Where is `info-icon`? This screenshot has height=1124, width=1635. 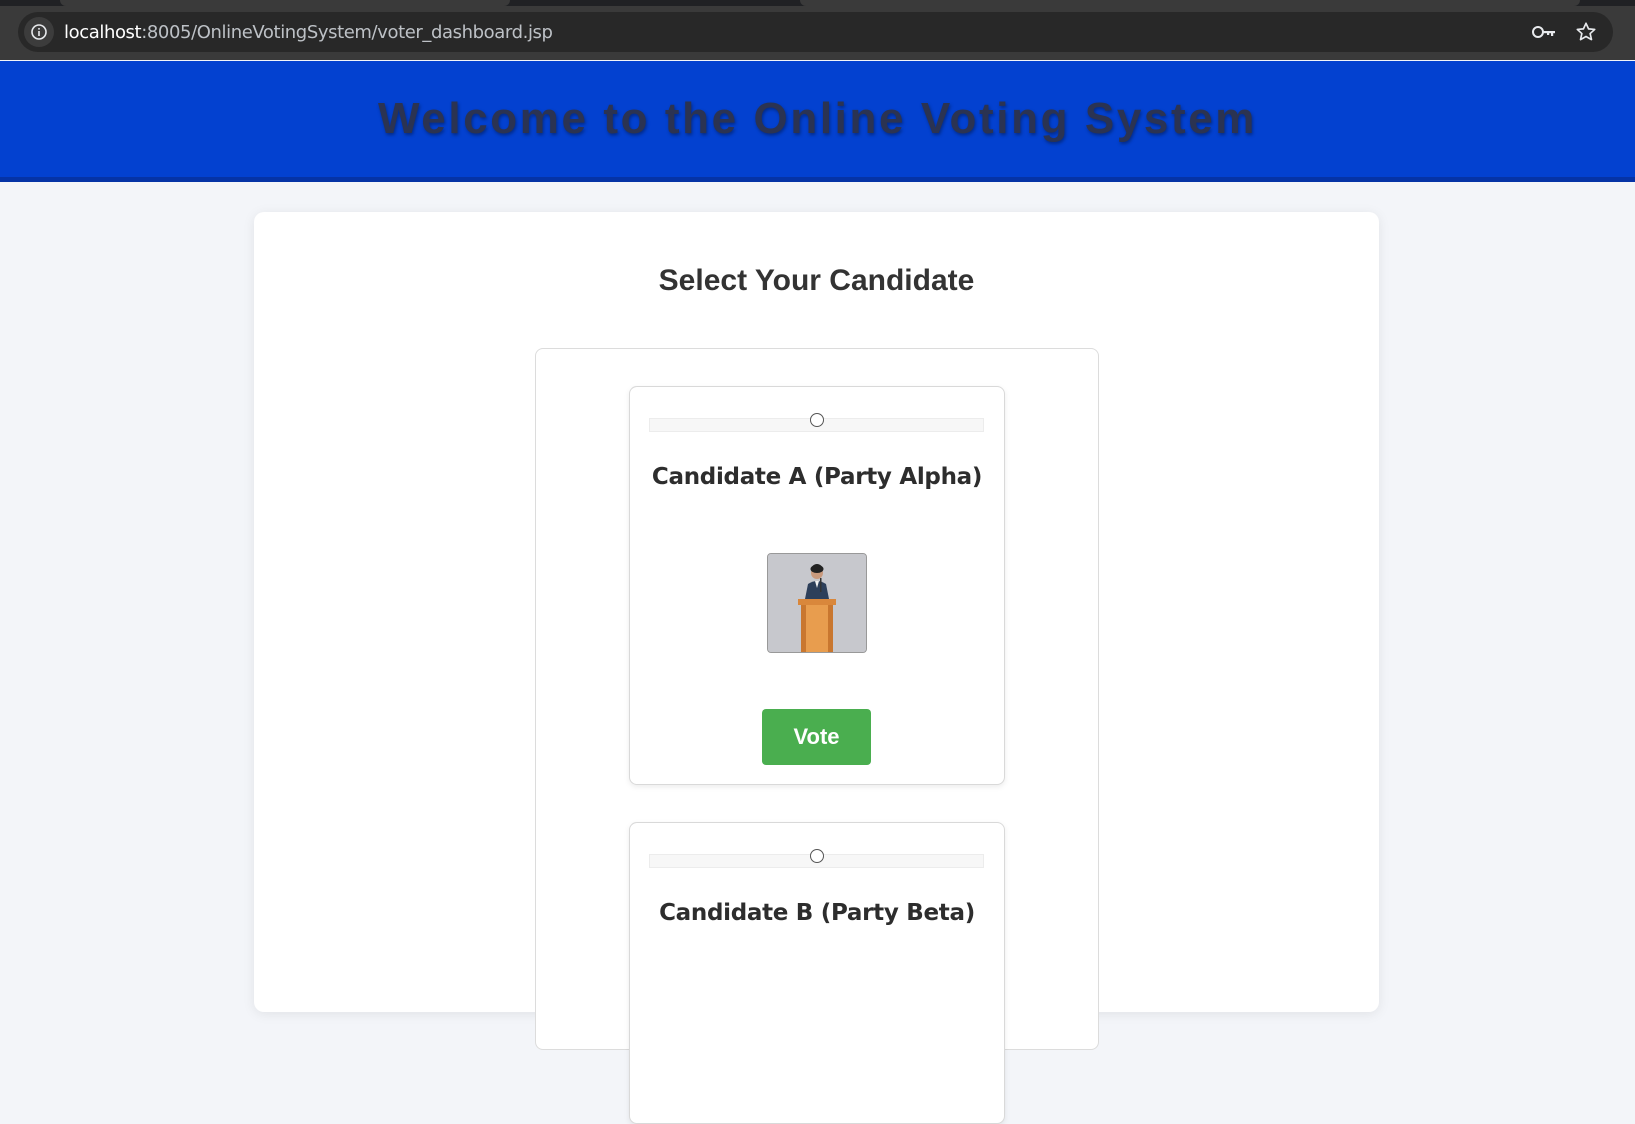 info-icon is located at coordinates (39, 32).